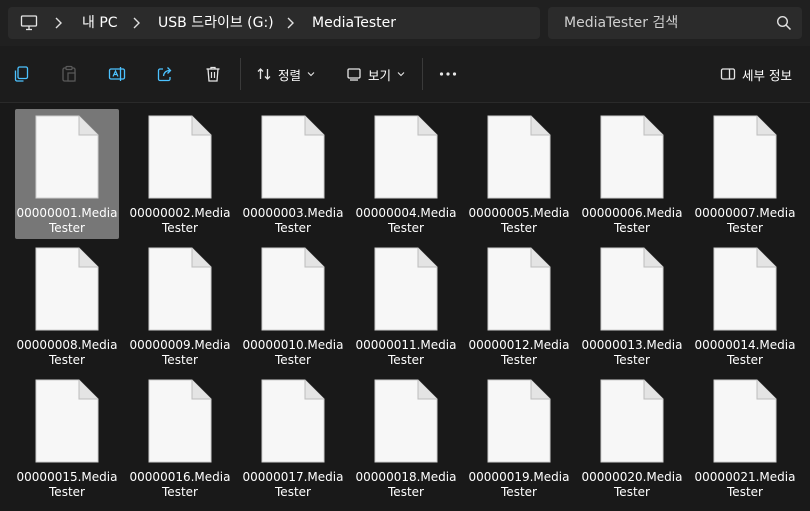 The image size is (810, 511). I want to click on file-name: 00000016.Media Tester, so click(180, 485).